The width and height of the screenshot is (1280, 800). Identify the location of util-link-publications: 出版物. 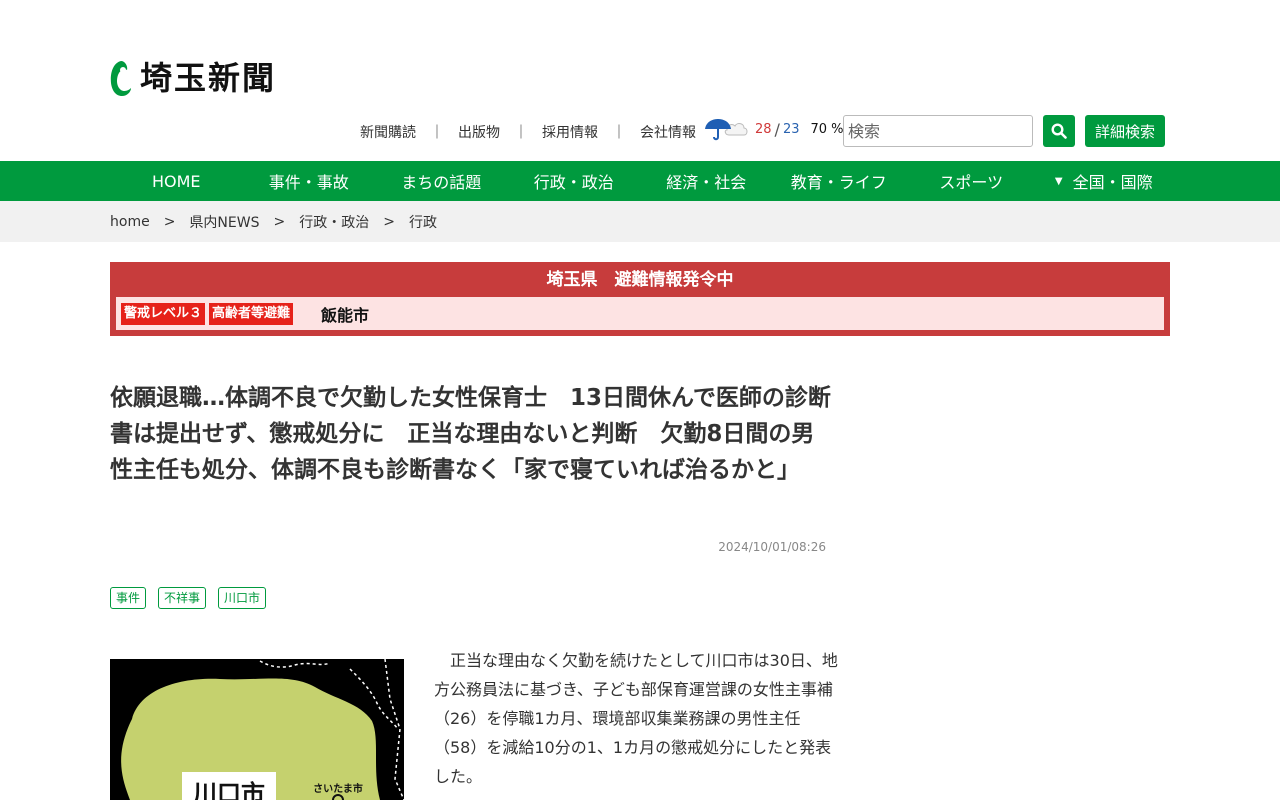
(479, 132).